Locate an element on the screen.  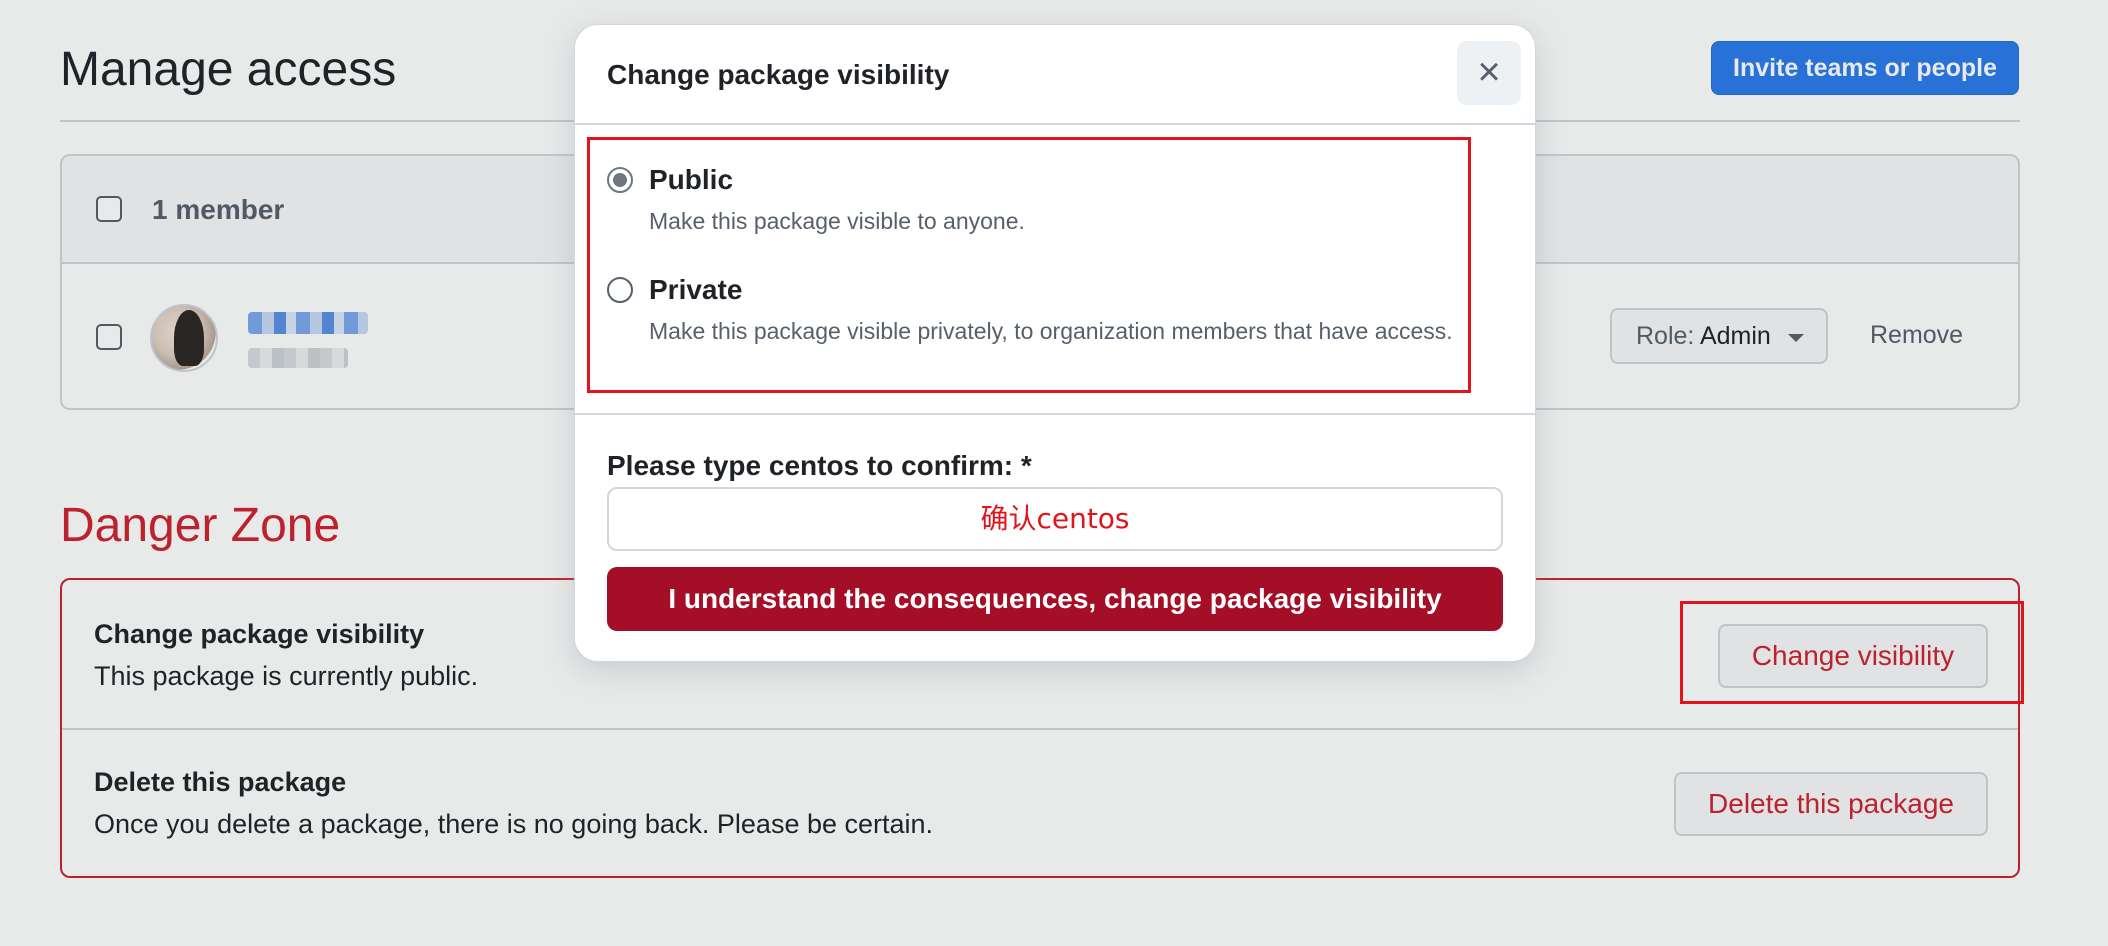
dialog-title: Change package visibility is located at coordinates (778, 74).